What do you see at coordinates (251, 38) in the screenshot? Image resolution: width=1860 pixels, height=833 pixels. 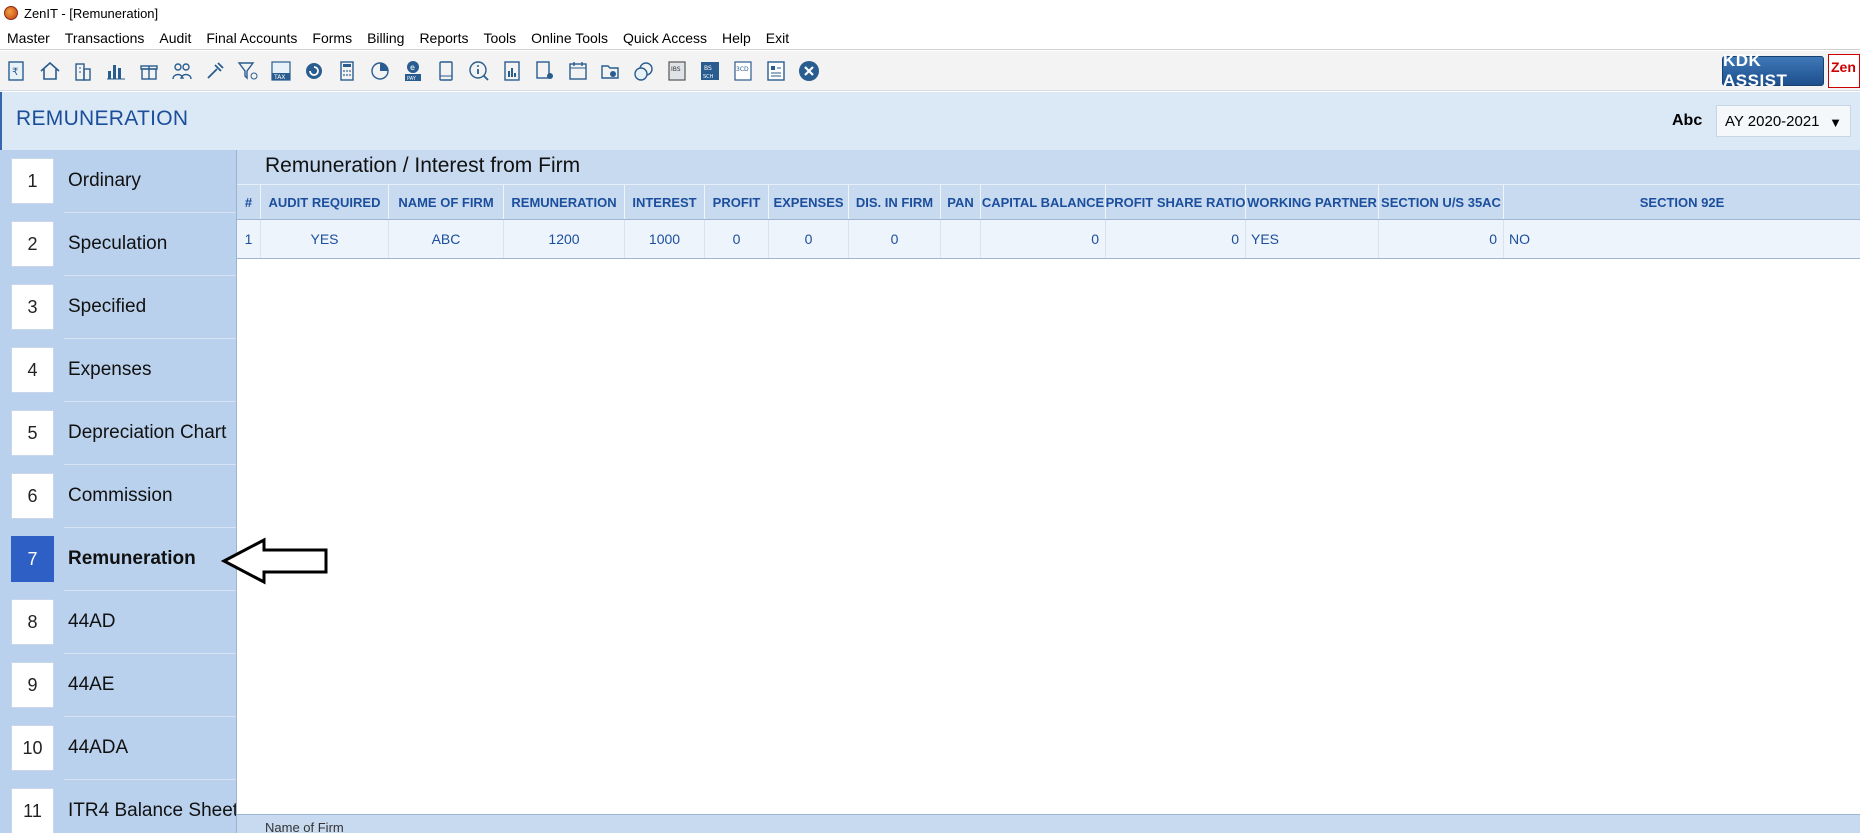 I see `menu-final-accounts: Final Accounts` at bounding box center [251, 38].